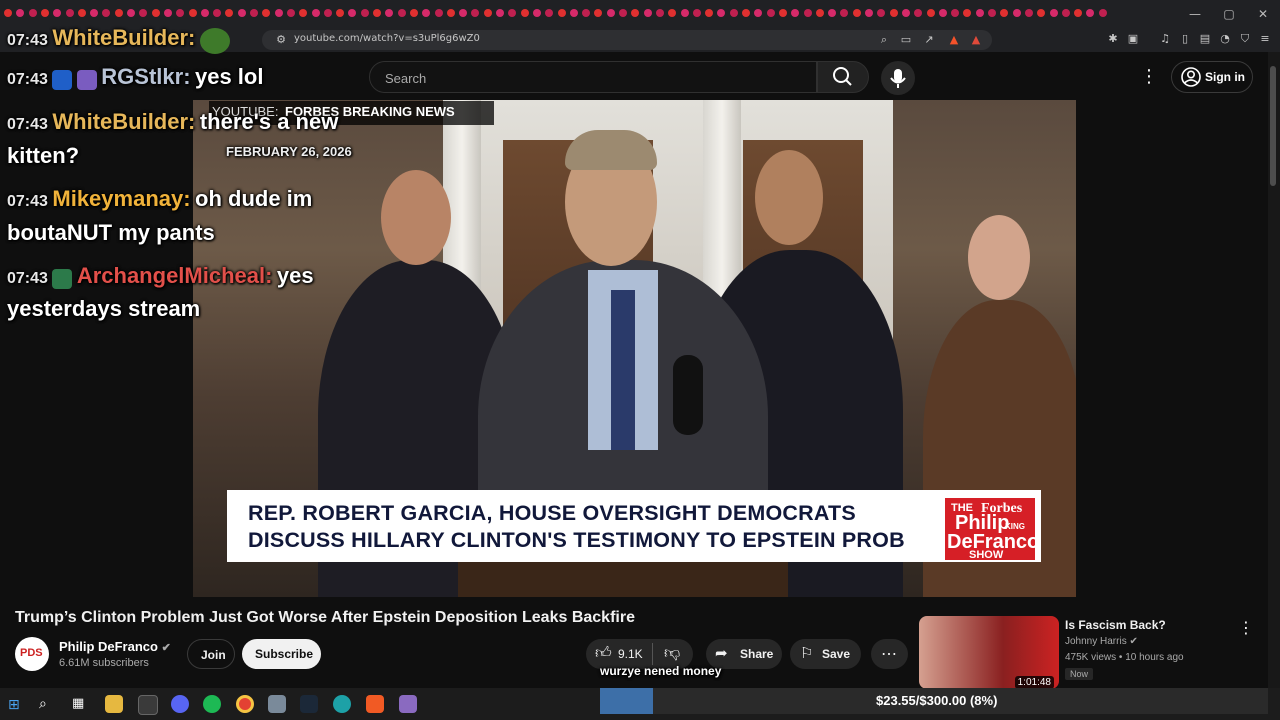 This screenshot has height=720, width=1280. Describe the element at coordinates (884, 40) in the screenshot. I see `zoom-icon: ⌕` at that location.